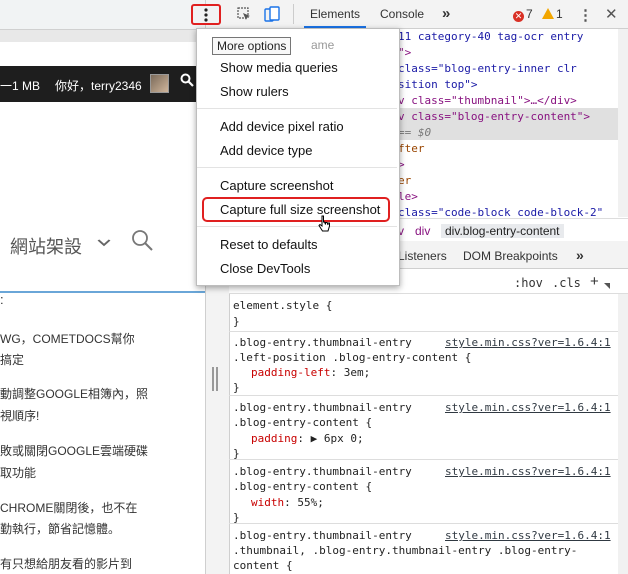 Image resolution: width=628 pixels, height=574 pixels. I want to click on devtools-toolbar, so click(428, 14).